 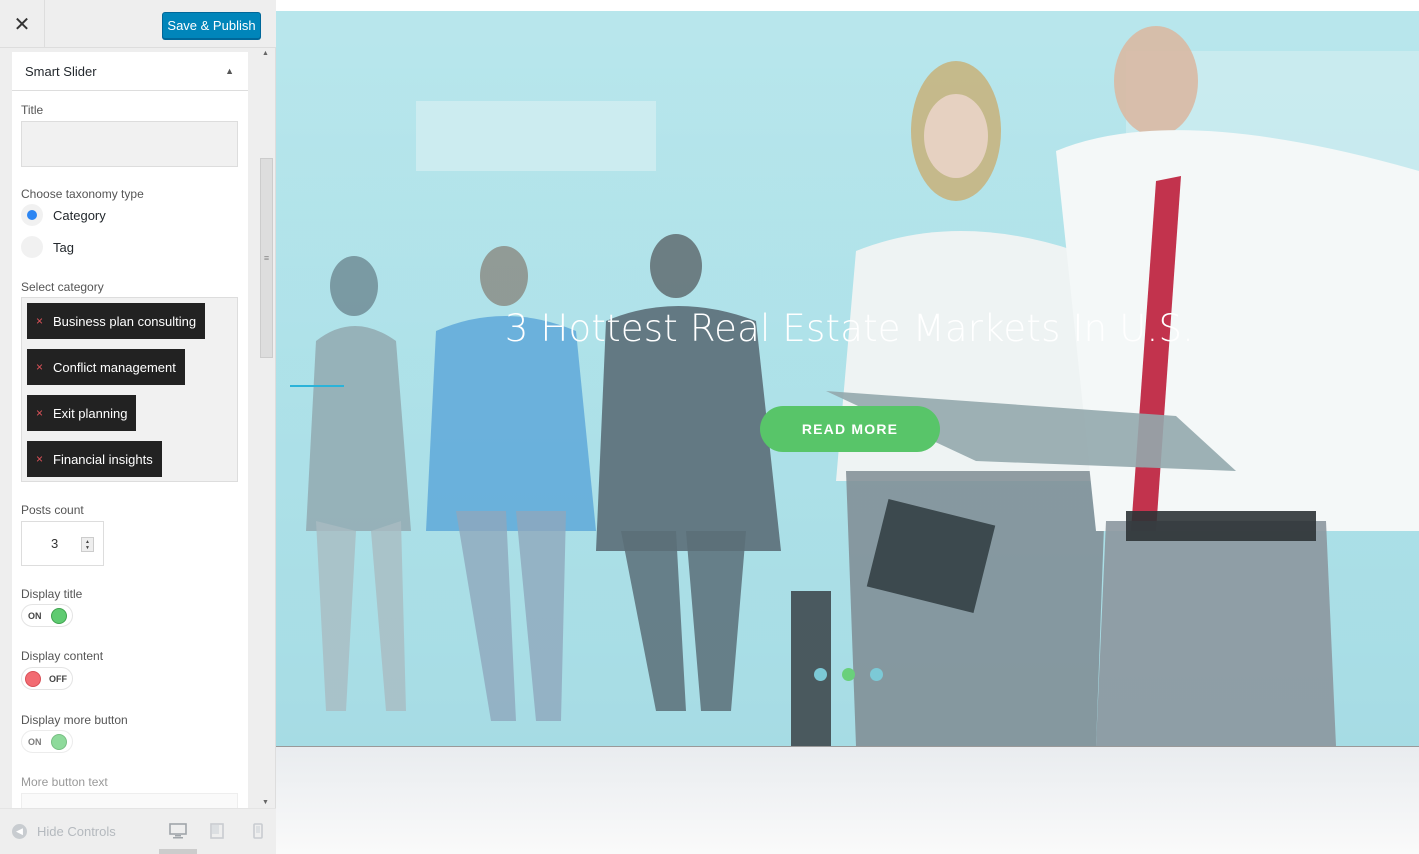 What do you see at coordinates (178, 851) in the screenshot?
I see `active-device-indicator` at bounding box center [178, 851].